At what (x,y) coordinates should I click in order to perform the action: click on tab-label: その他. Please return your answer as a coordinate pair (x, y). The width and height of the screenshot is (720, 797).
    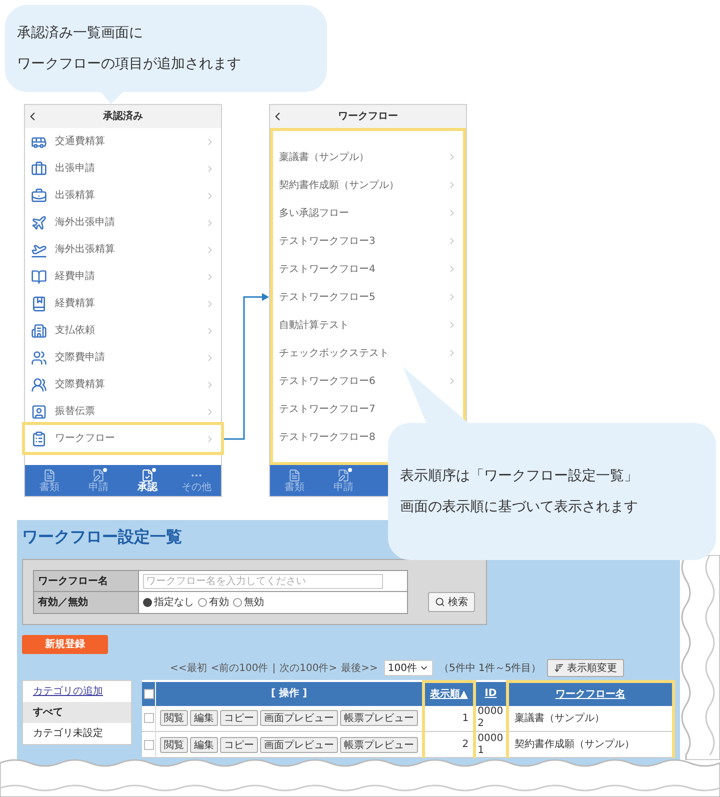
    Looking at the image, I should click on (197, 487).